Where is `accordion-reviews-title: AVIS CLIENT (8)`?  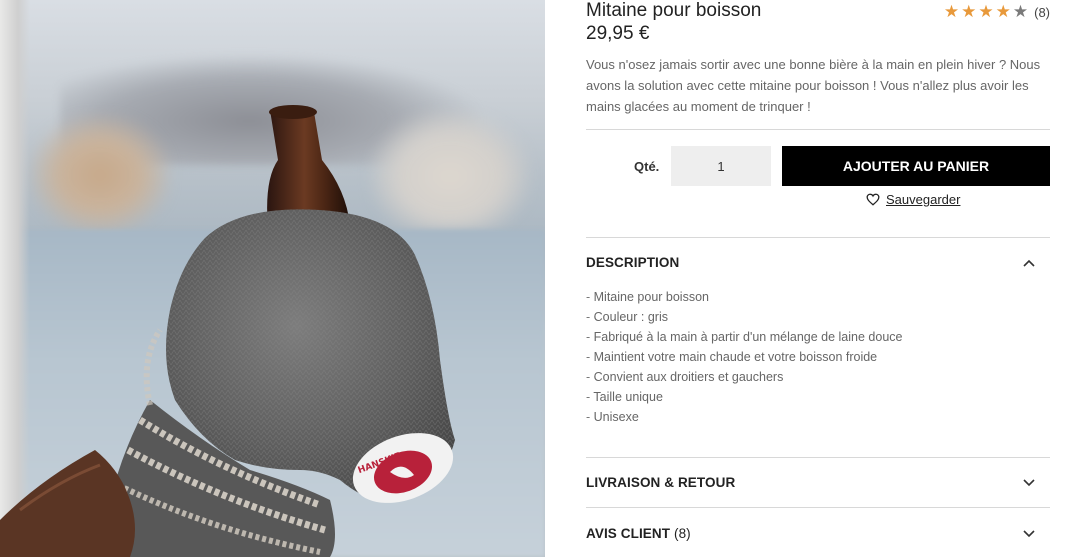 accordion-reviews-title: AVIS CLIENT (8) is located at coordinates (638, 533).